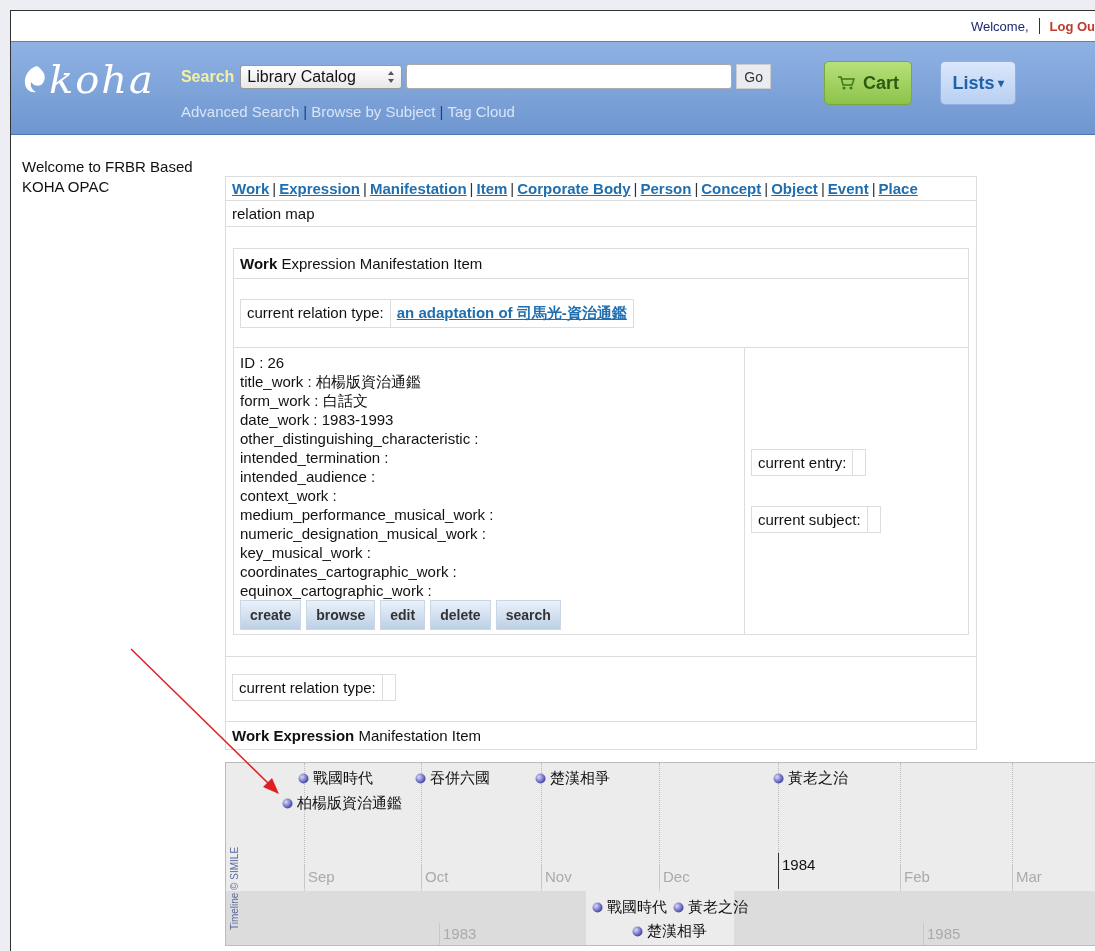 The height and width of the screenshot is (951, 1095). I want to click on action-button: search, so click(528, 615).